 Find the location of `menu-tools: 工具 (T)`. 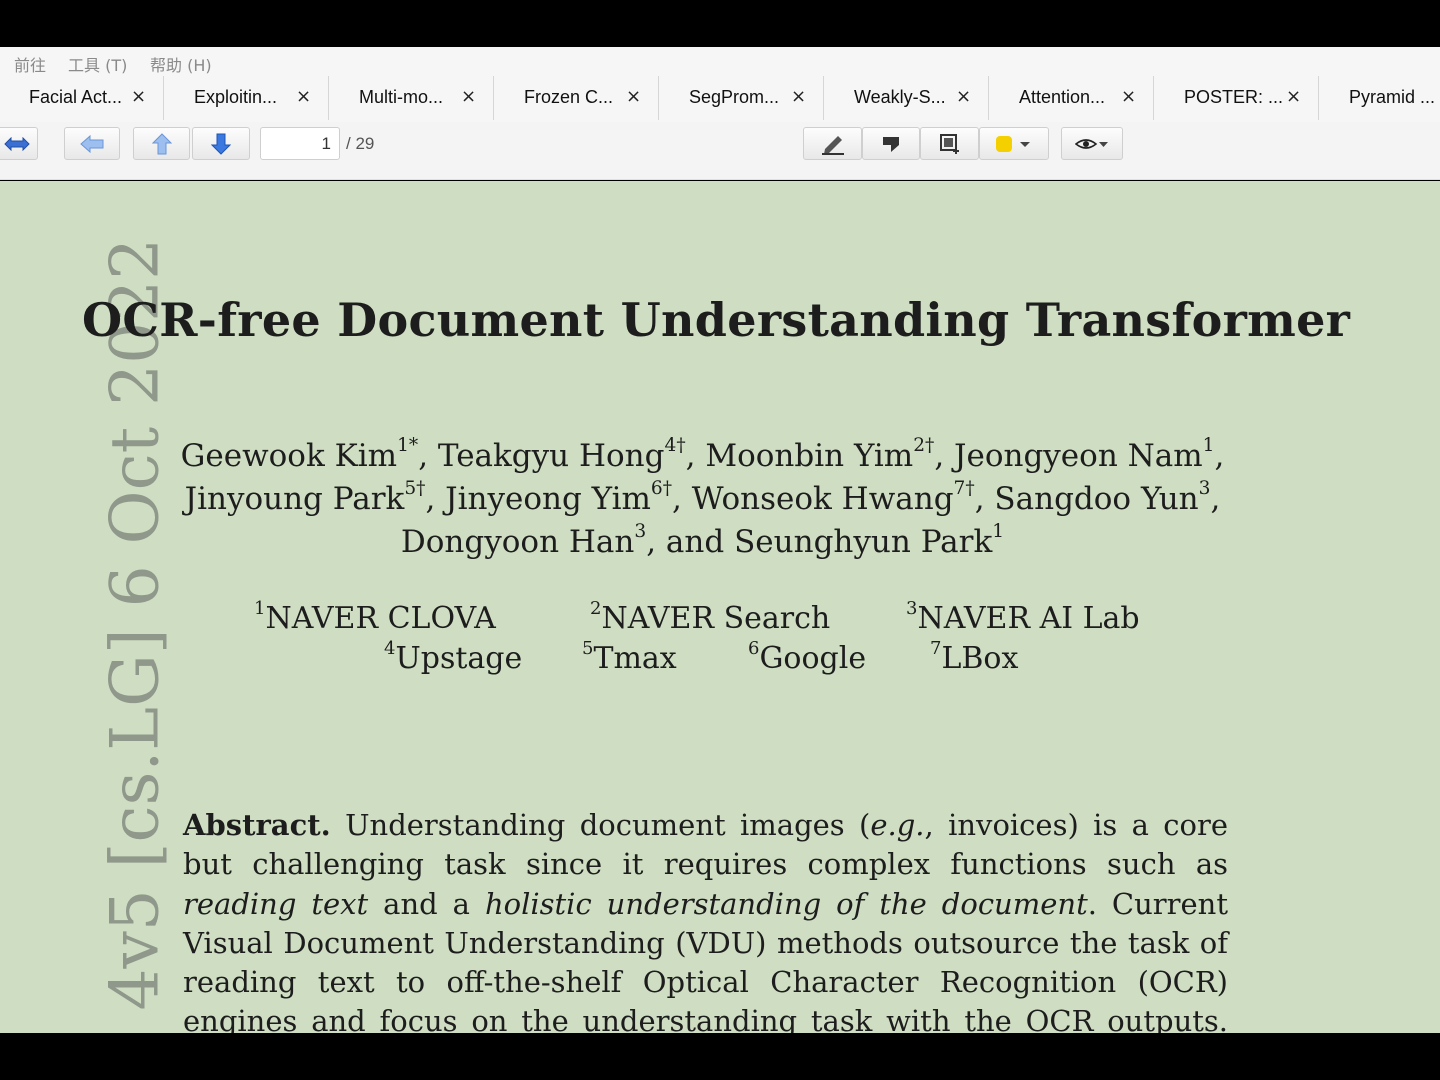

menu-tools: 工具 (T) is located at coordinates (97, 64).